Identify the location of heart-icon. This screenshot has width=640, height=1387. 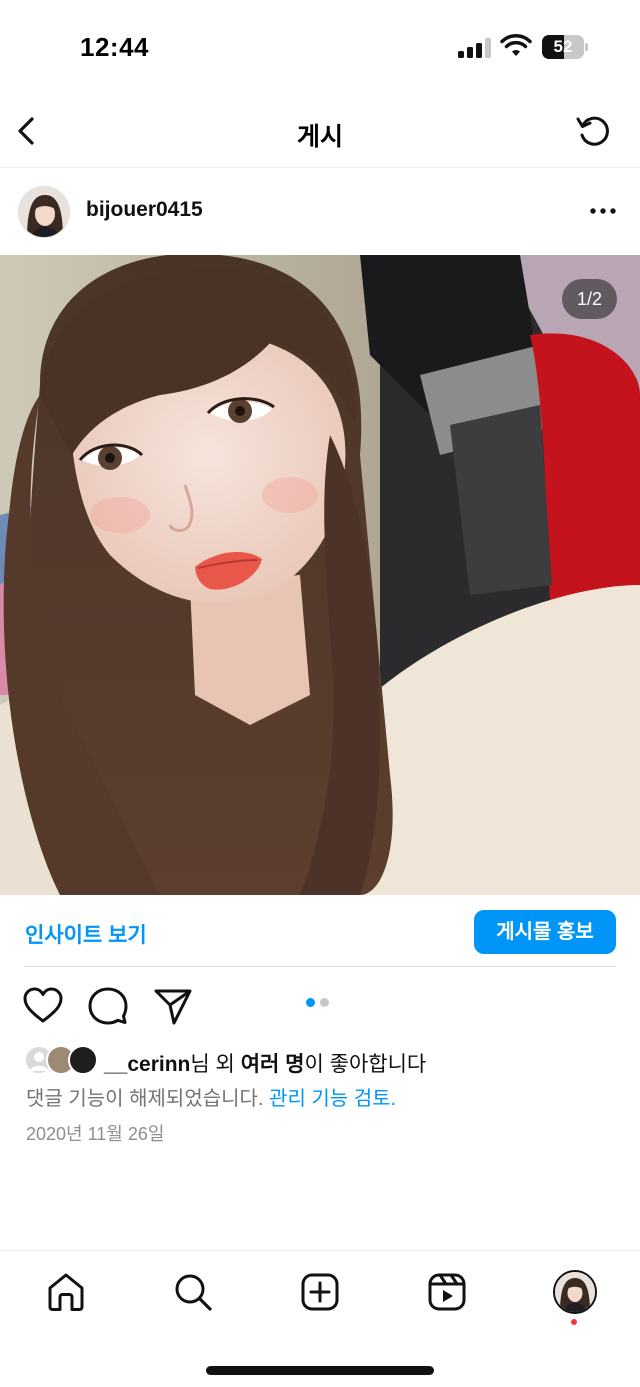
(43, 1006).